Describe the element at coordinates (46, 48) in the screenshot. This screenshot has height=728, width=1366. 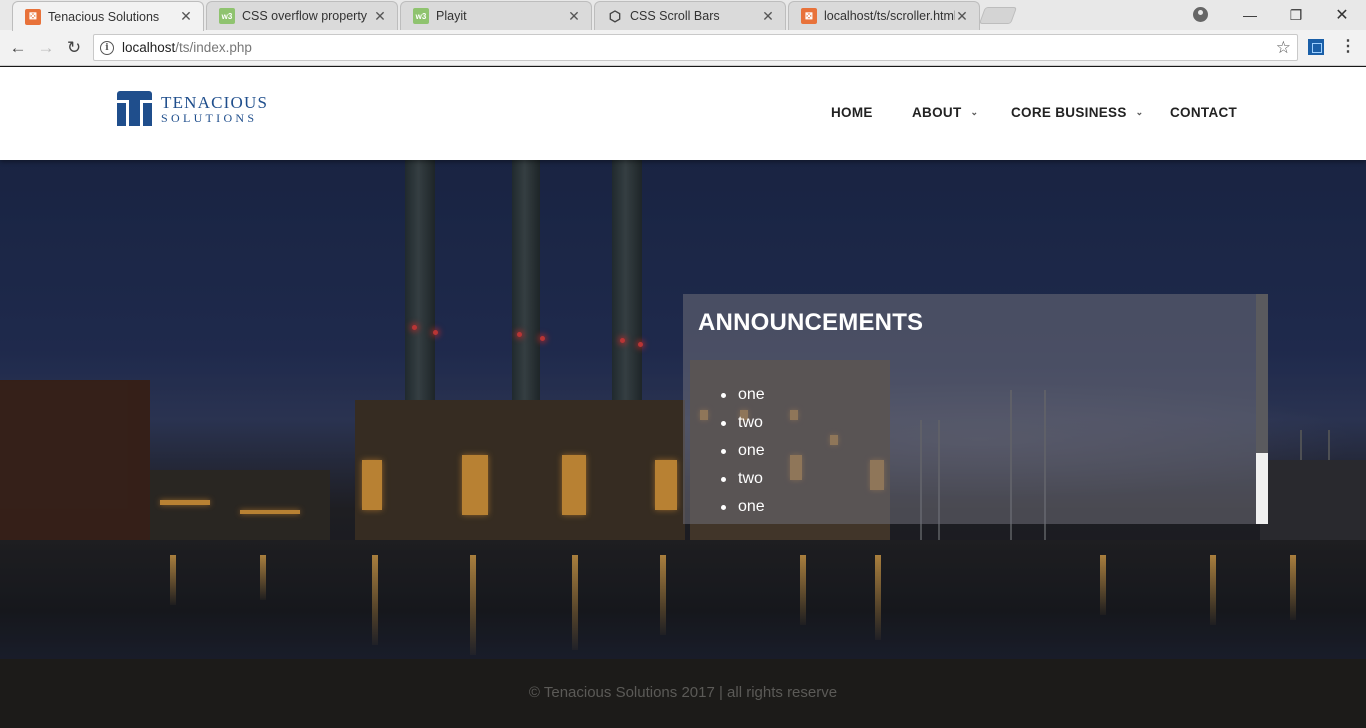
I see `forward-button: →` at that location.